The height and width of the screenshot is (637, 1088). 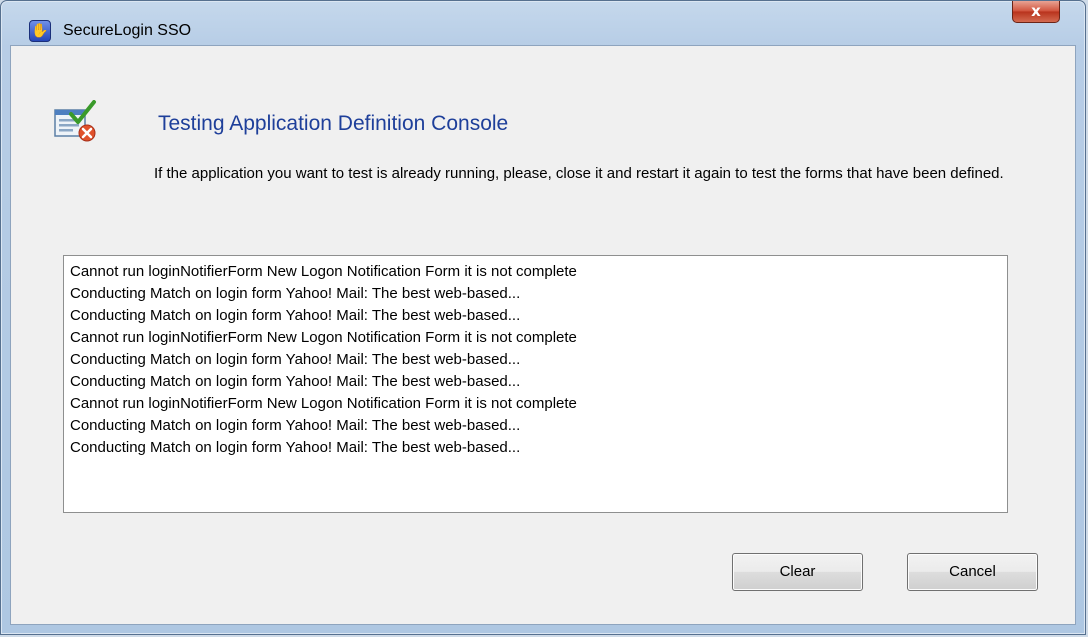 I want to click on cancel-button: Cancel, so click(x=972, y=572).